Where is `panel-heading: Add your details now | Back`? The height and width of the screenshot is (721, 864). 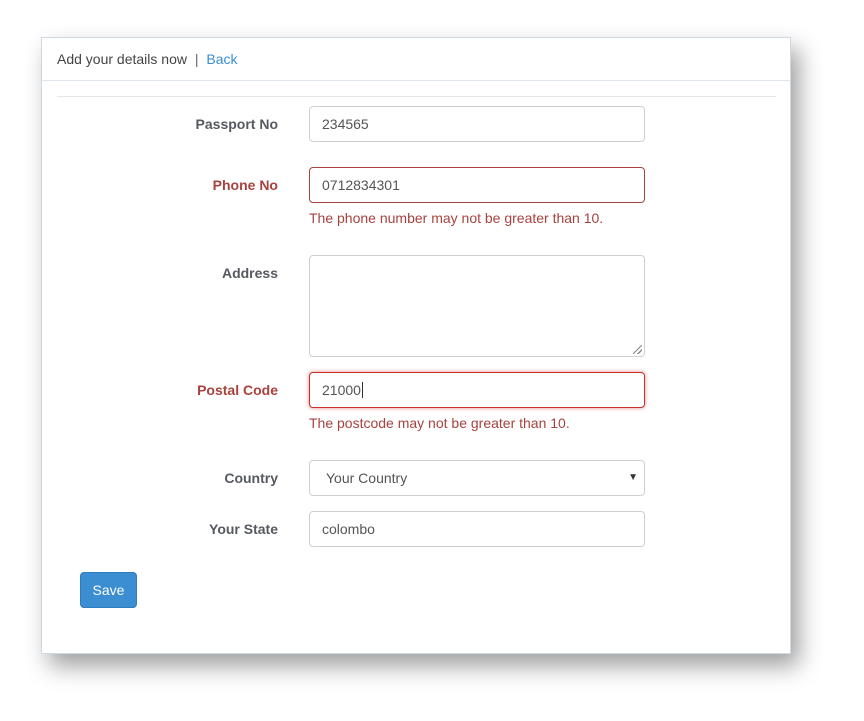
panel-heading: Add your details now | Back is located at coordinates (416, 59).